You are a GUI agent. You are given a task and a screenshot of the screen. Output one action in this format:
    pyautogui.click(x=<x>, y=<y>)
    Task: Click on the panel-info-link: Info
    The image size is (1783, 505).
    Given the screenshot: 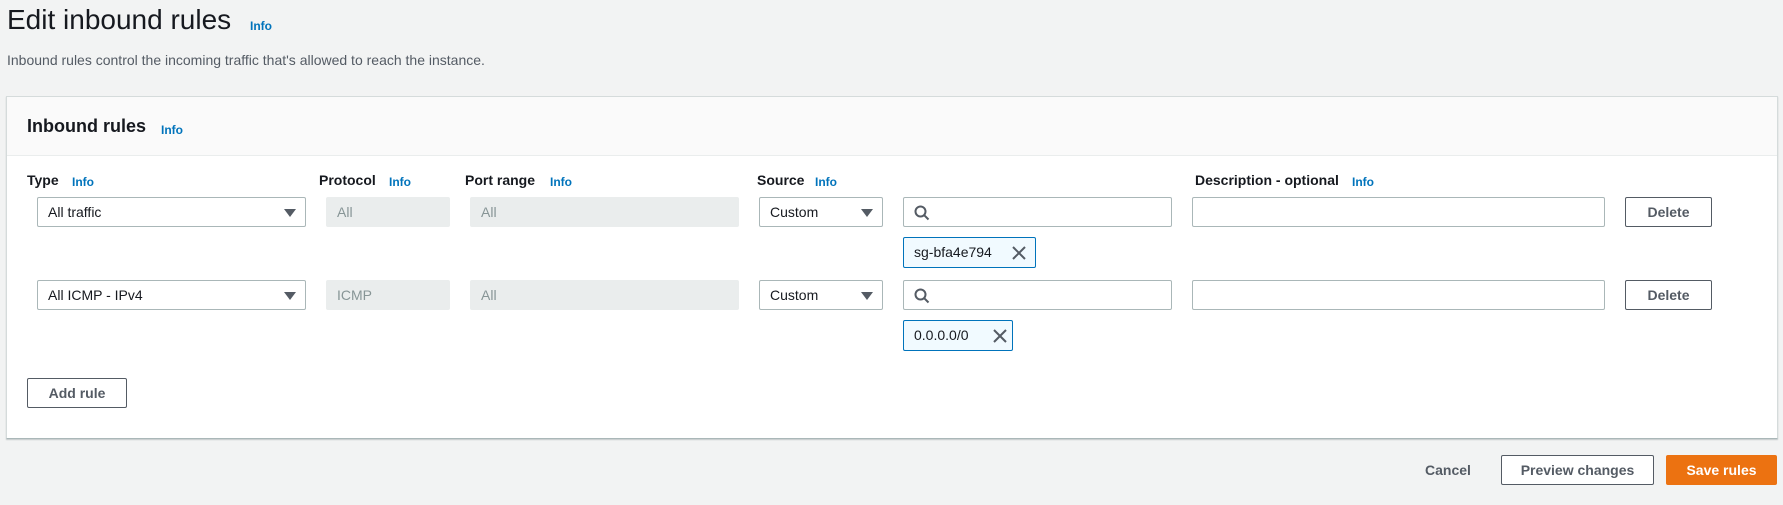 What is the action you would take?
    pyautogui.click(x=172, y=130)
    